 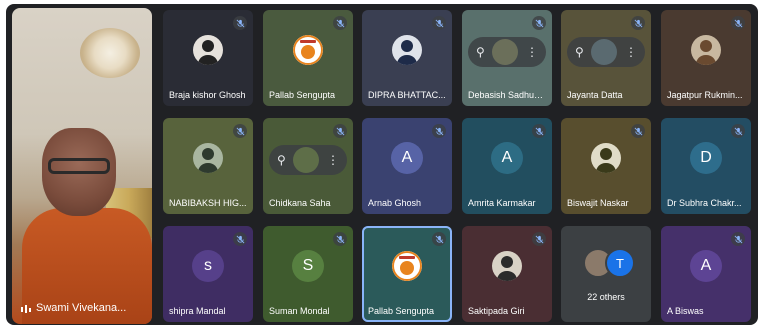 I want to click on avatar: S, so click(x=308, y=266).